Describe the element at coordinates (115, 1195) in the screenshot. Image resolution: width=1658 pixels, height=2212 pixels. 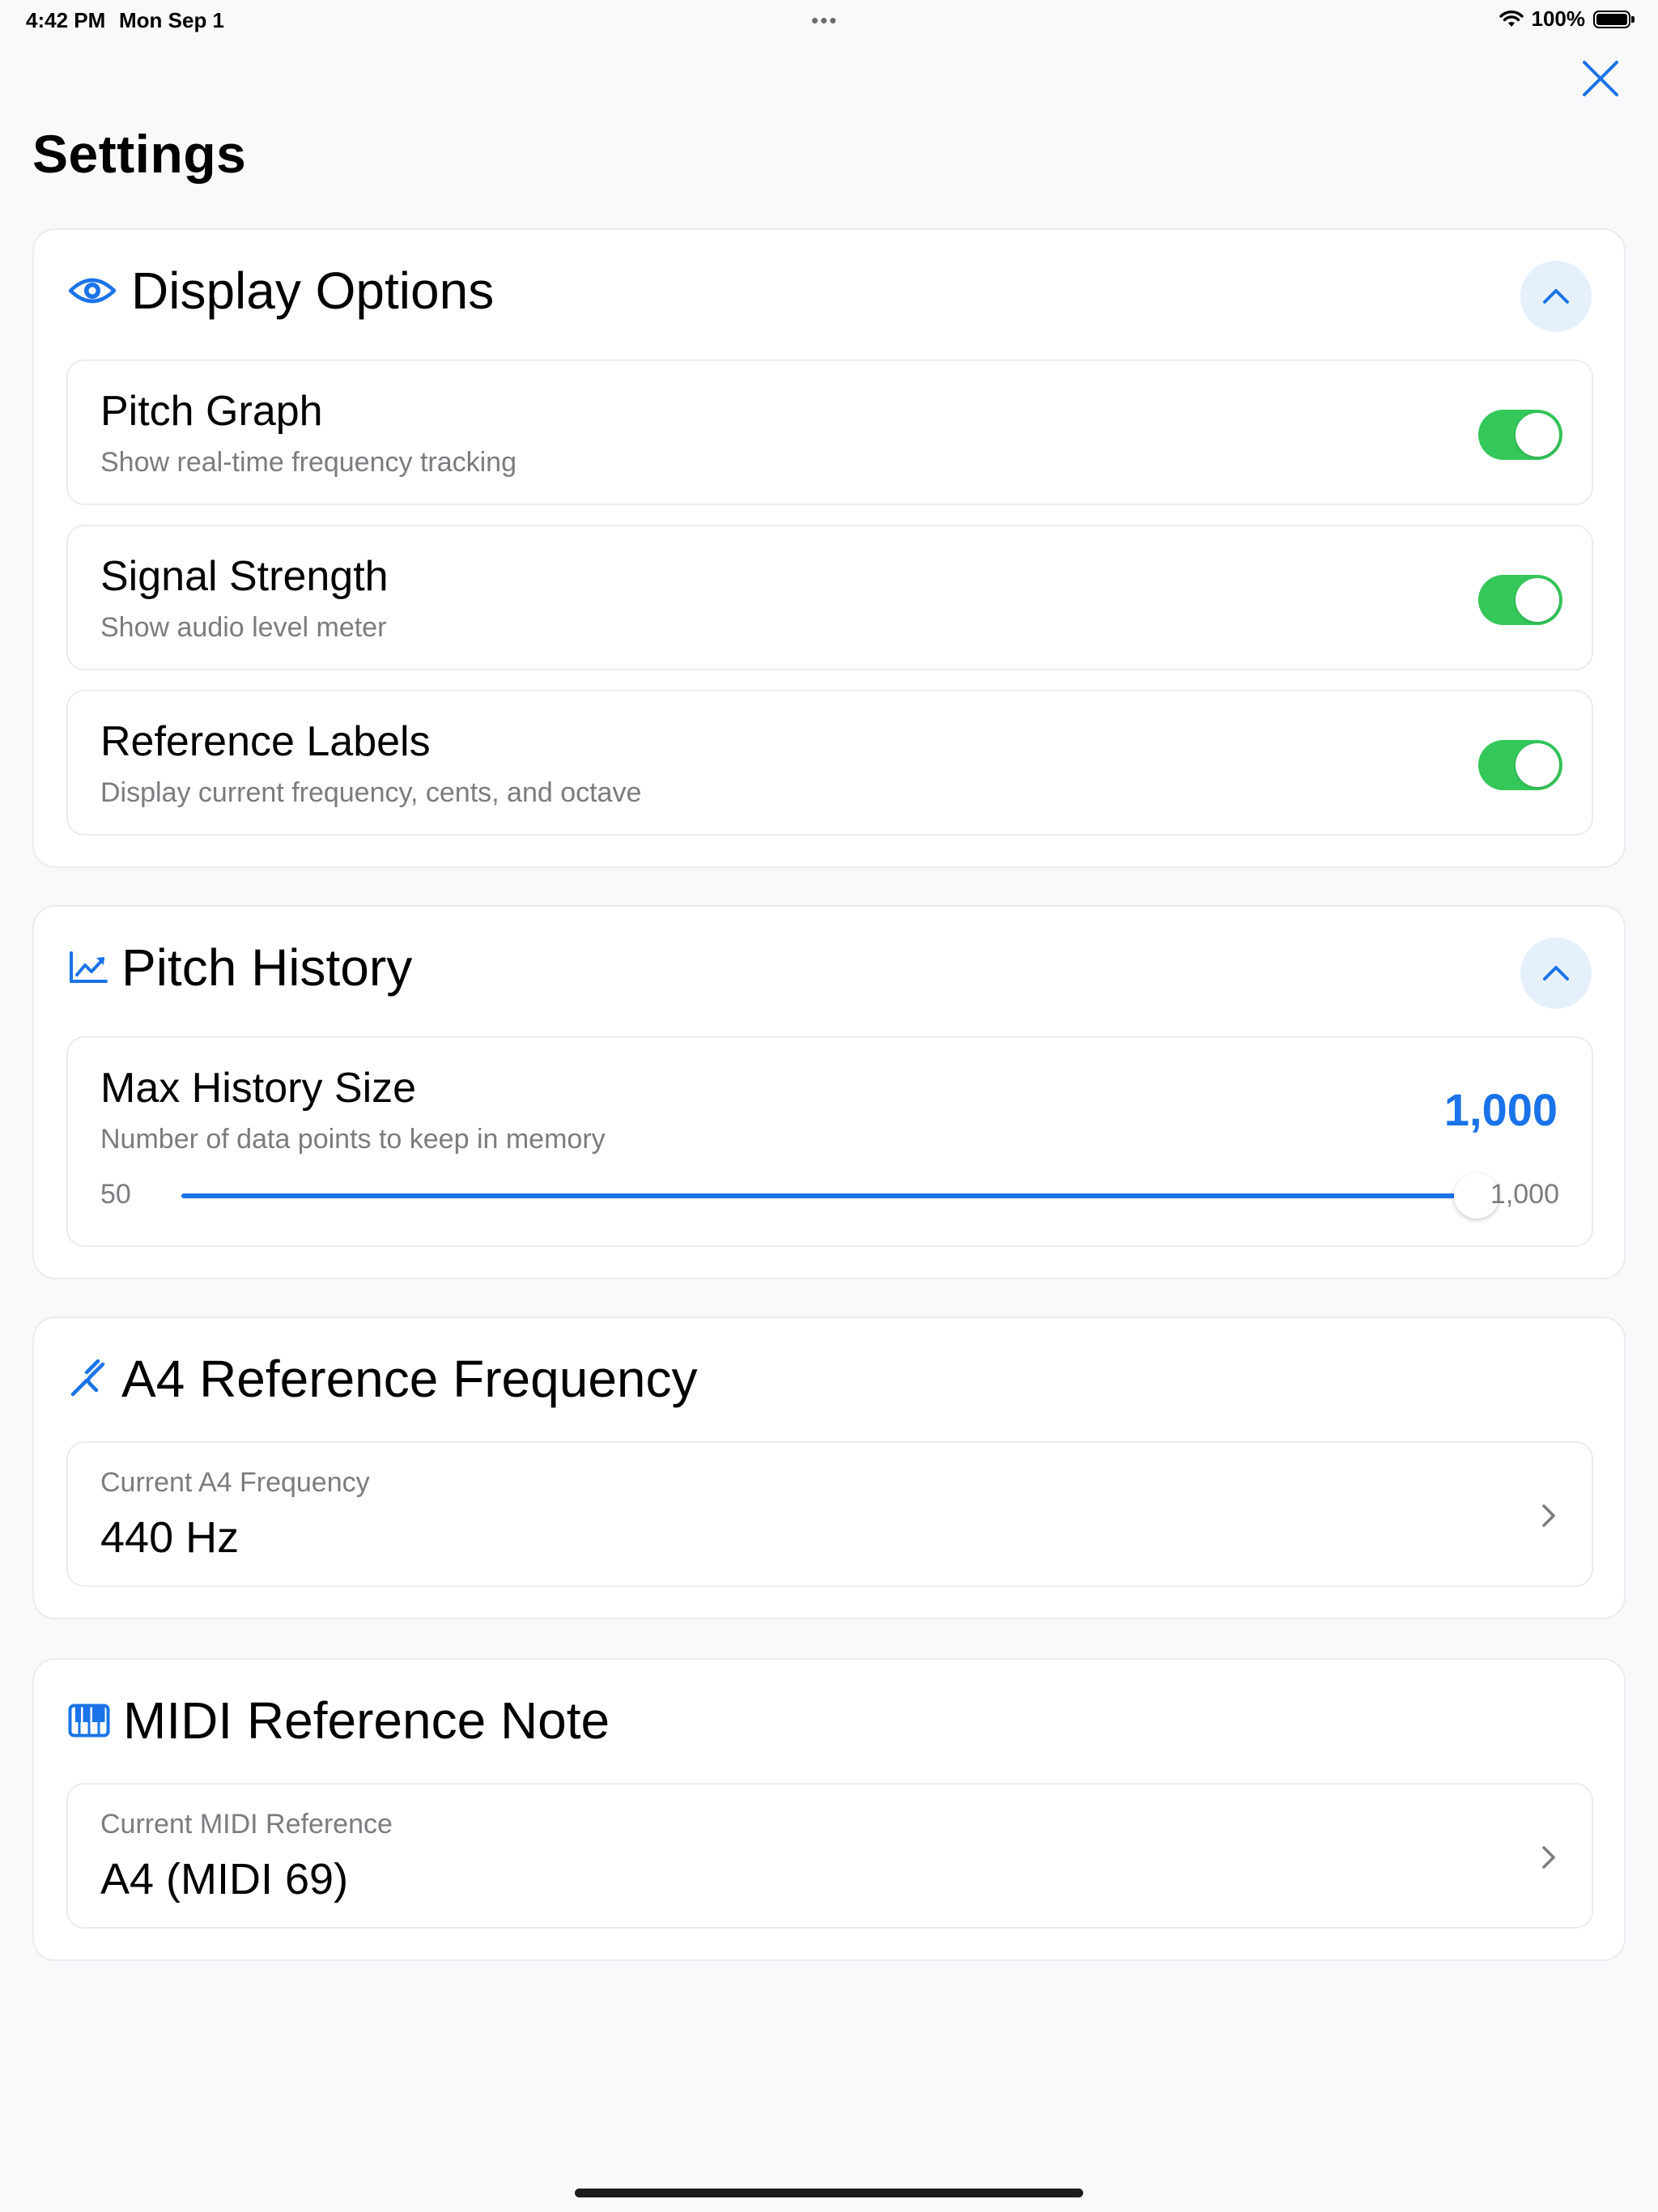
I see `slider-min-label: 50` at that location.